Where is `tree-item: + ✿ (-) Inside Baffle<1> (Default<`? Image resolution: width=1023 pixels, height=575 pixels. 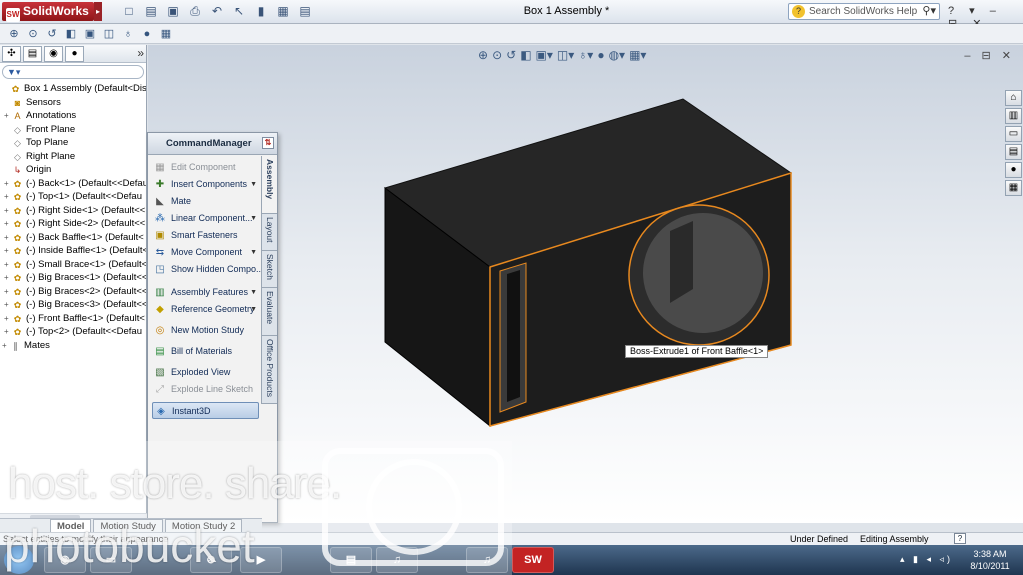
tree-item: + ✿ (-) Inside Baffle<1> (Default< is located at coordinates (73, 251).